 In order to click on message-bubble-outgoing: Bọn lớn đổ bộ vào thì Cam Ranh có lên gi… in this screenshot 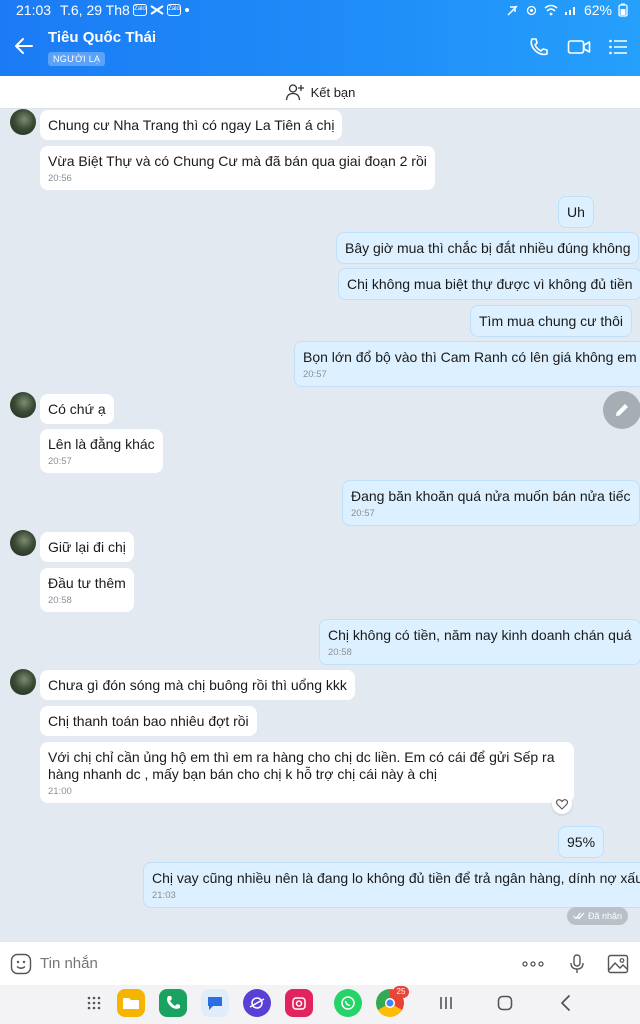, I will do `click(467, 364)`.